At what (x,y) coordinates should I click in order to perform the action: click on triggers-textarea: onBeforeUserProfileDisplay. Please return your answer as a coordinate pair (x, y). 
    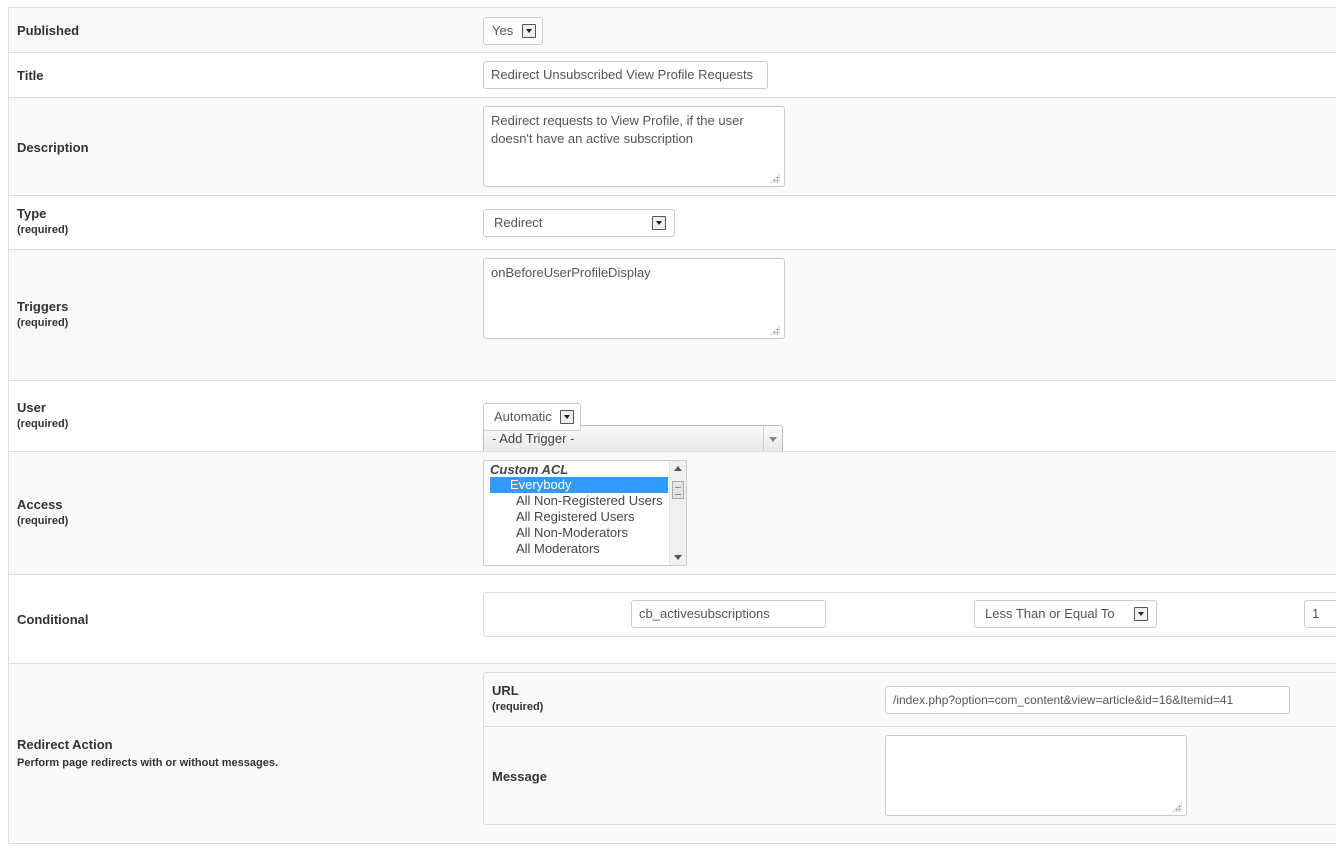
    Looking at the image, I should click on (634, 298).